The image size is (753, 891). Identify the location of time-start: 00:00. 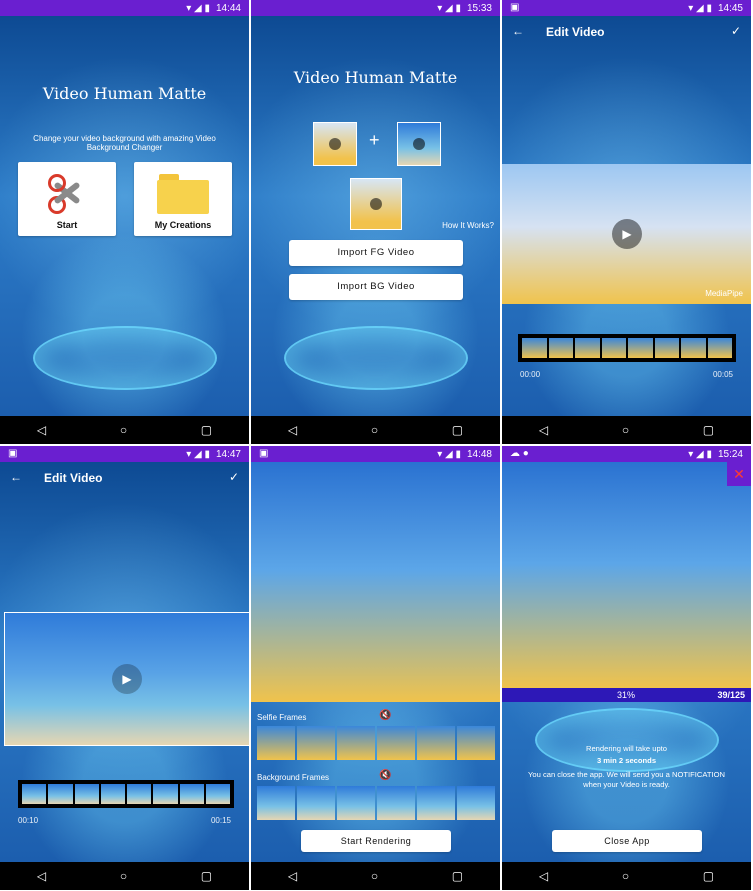
(530, 374).